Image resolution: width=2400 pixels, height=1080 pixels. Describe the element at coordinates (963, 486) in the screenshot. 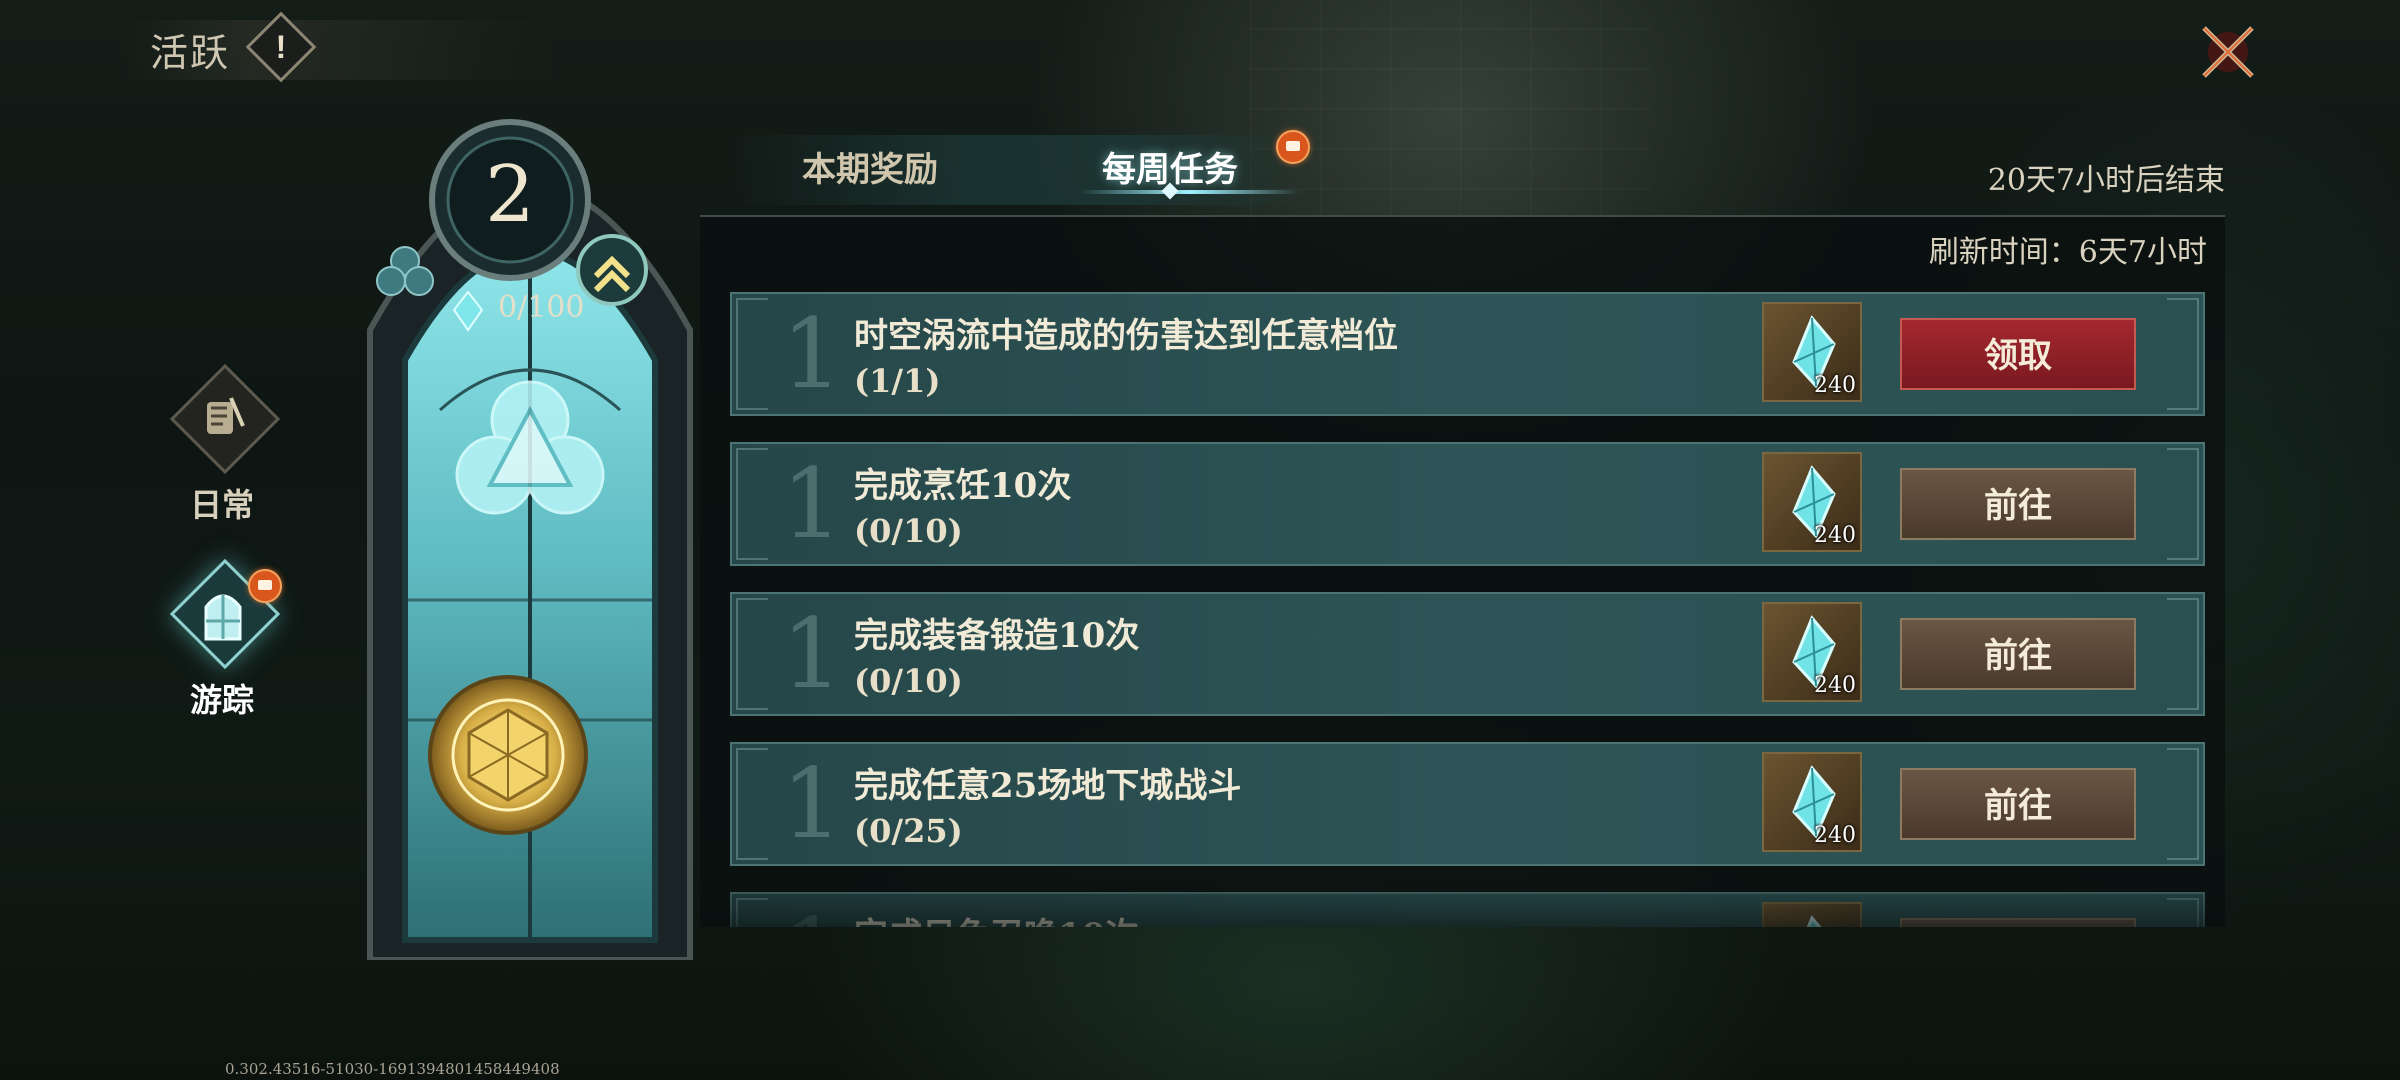

I see `task-title: 完成烹饪10次` at that location.